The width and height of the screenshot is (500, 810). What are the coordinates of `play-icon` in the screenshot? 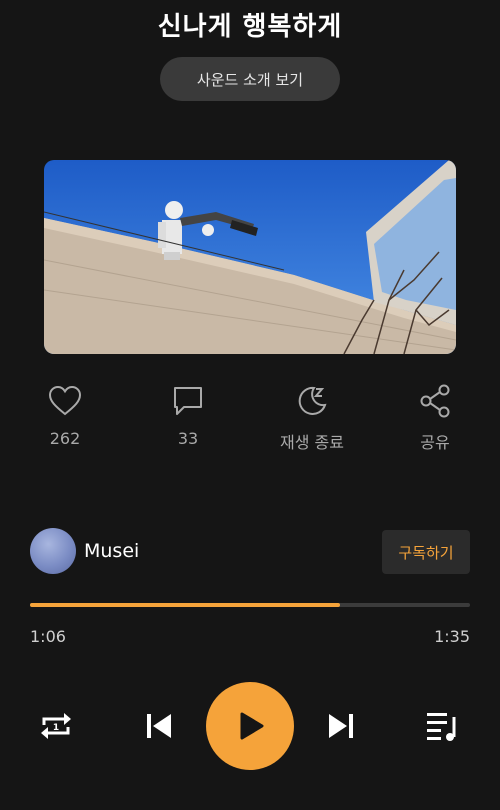 It's located at (252, 726).